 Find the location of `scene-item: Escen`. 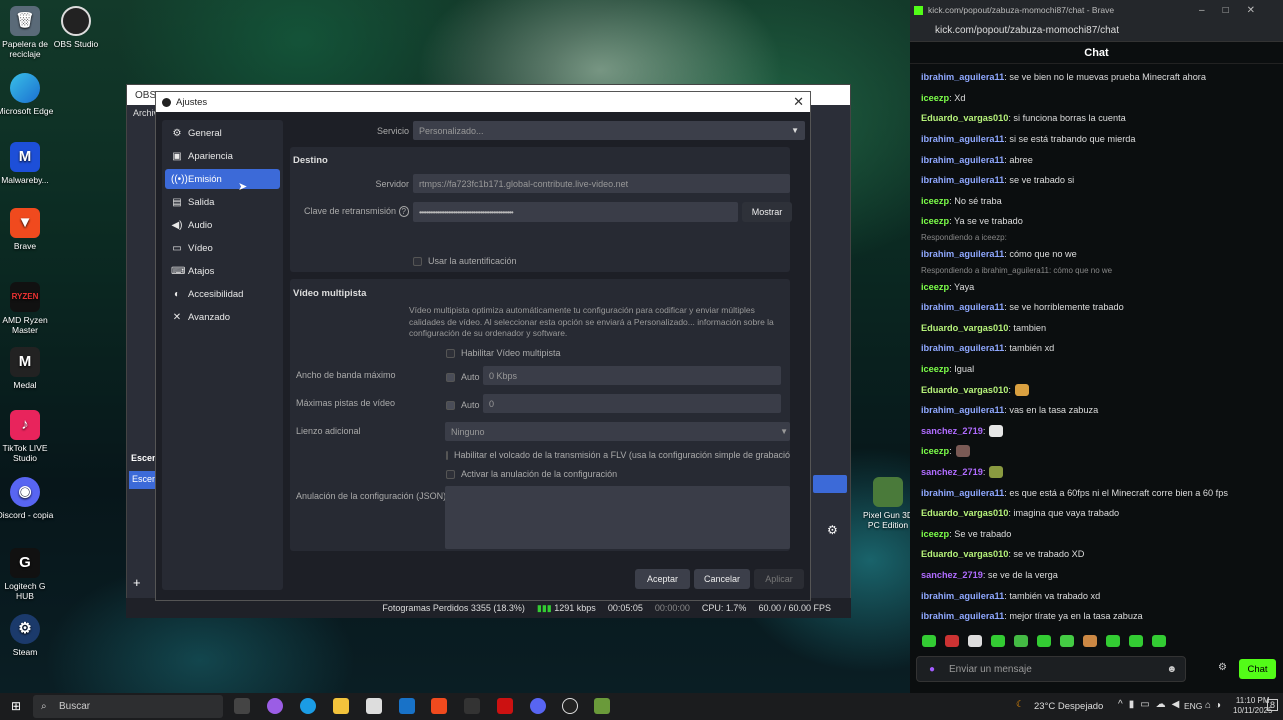

scene-item: Escen is located at coordinates (143, 480).